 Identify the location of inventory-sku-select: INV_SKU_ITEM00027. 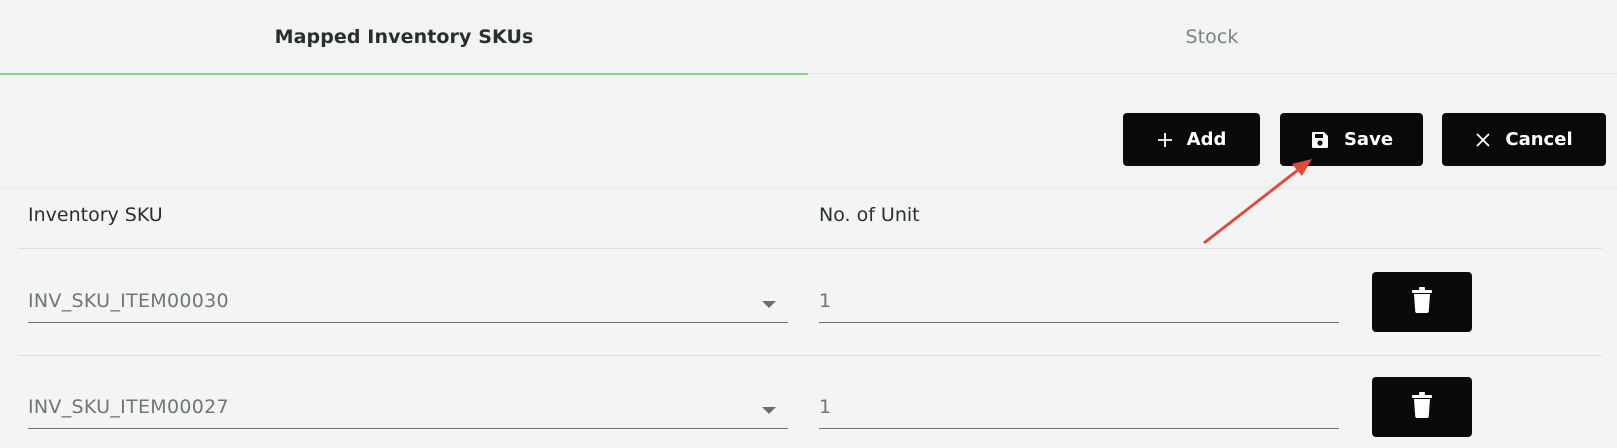
(408, 409).